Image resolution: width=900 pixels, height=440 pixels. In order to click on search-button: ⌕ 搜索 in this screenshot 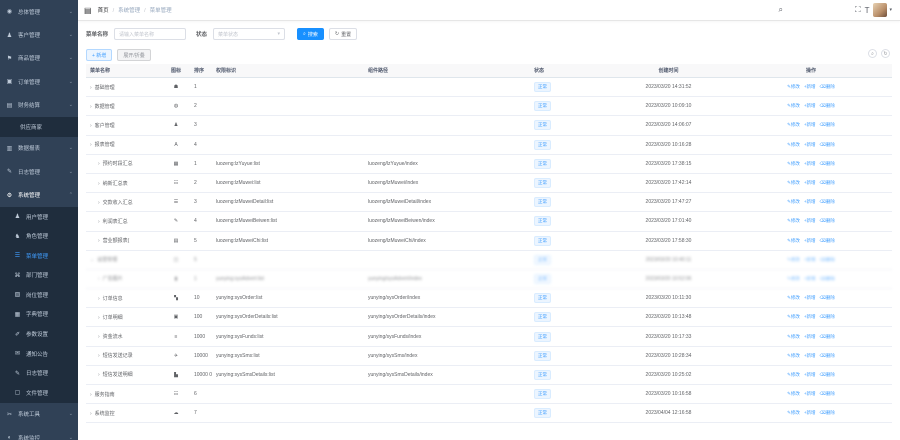, I will do `click(310, 34)`.